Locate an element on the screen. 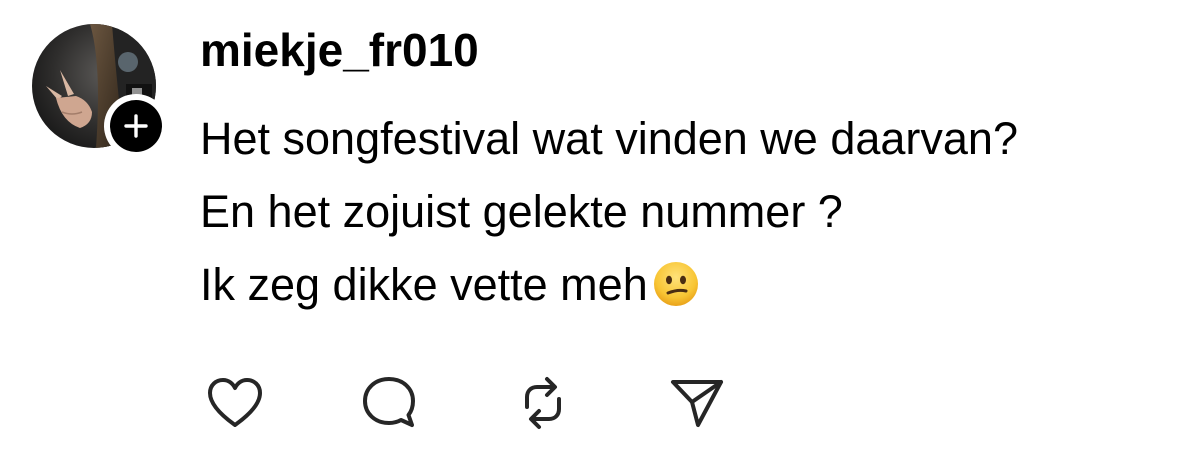 Image resolution: width=1188 pixels, height=460 pixels. like-button is located at coordinates (235, 403).